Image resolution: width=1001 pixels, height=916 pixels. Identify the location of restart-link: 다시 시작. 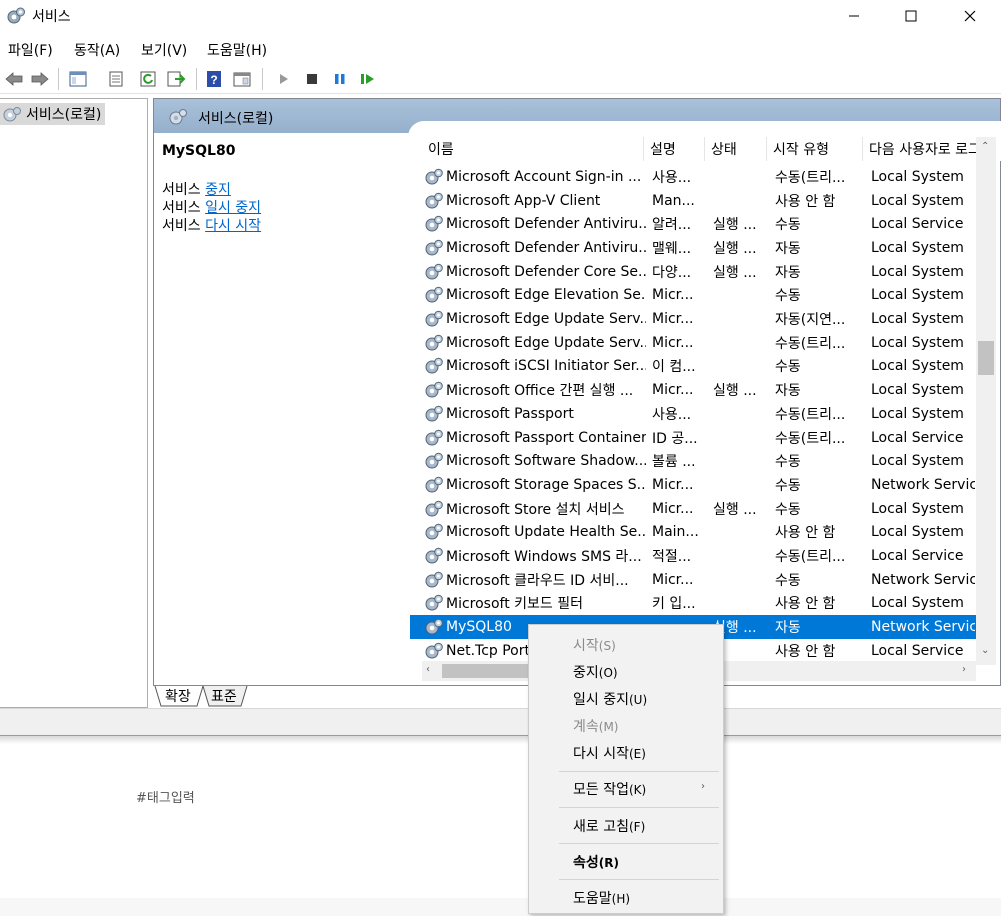
(233, 226).